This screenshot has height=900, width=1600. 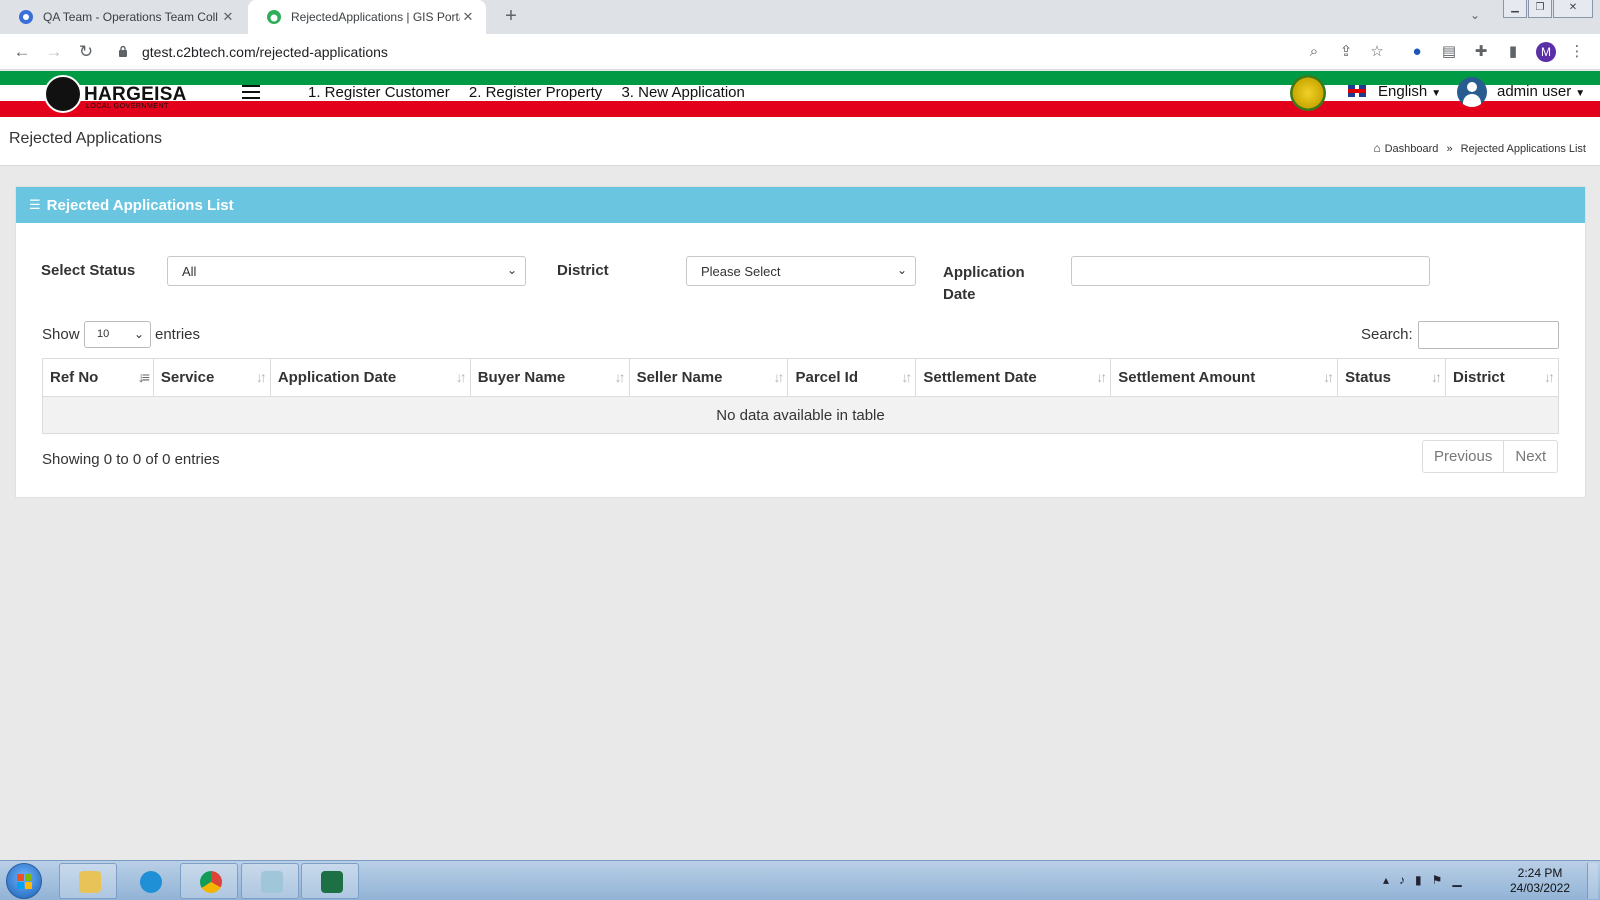 I want to click on column-district: District ↓↑, so click(x=1502, y=377).